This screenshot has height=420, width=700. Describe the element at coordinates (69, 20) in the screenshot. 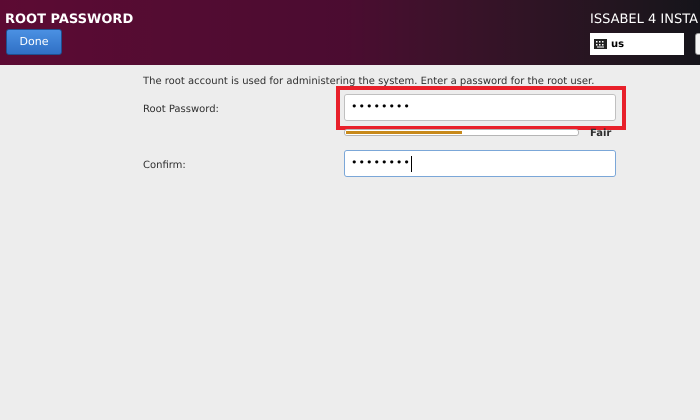

I see `screen-title: ROOT PASSWORD` at that location.